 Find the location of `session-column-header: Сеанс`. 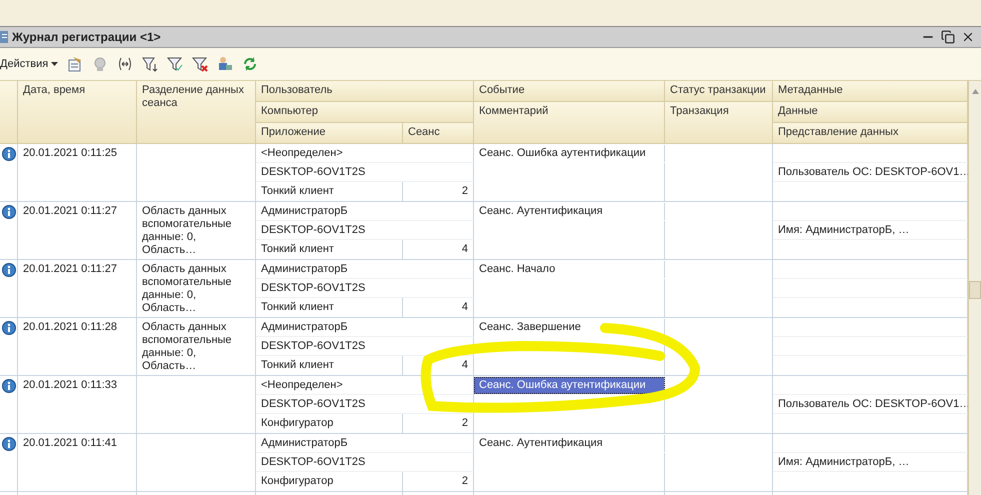

session-column-header: Сеанс is located at coordinates (438, 133).